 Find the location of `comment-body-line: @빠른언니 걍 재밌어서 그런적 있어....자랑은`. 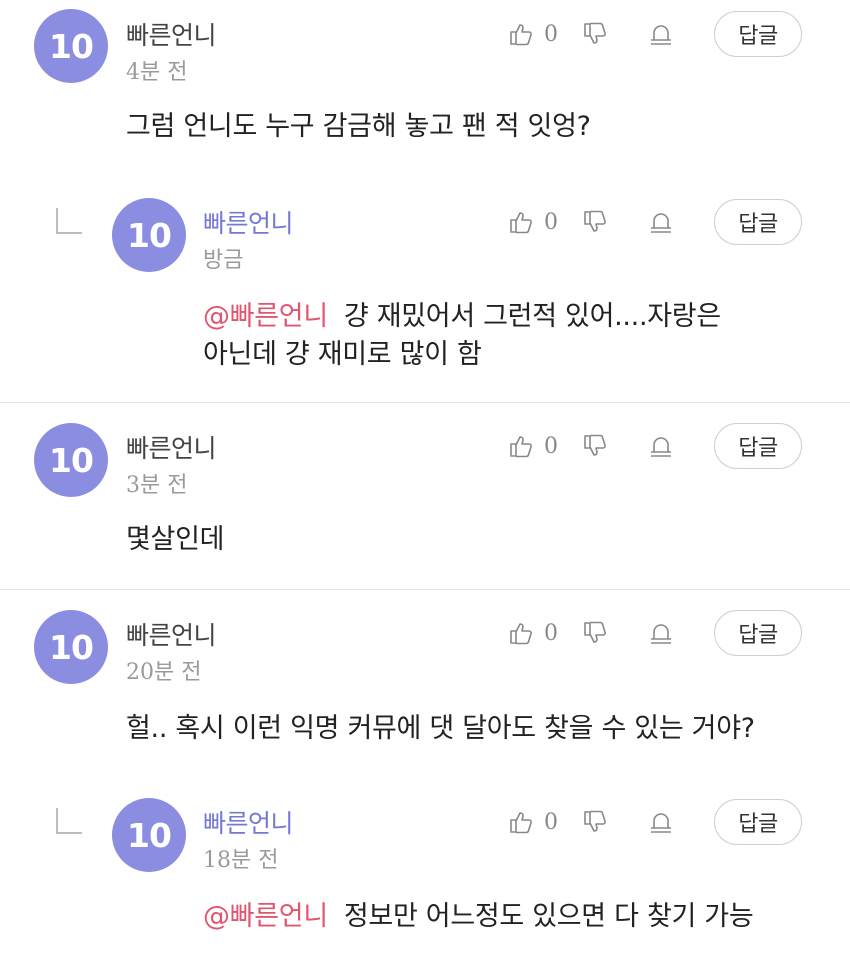

comment-body-line: @빠른언니 걍 재밌어서 그런적 있어....자랑은 is located at coordinates (462, 317).